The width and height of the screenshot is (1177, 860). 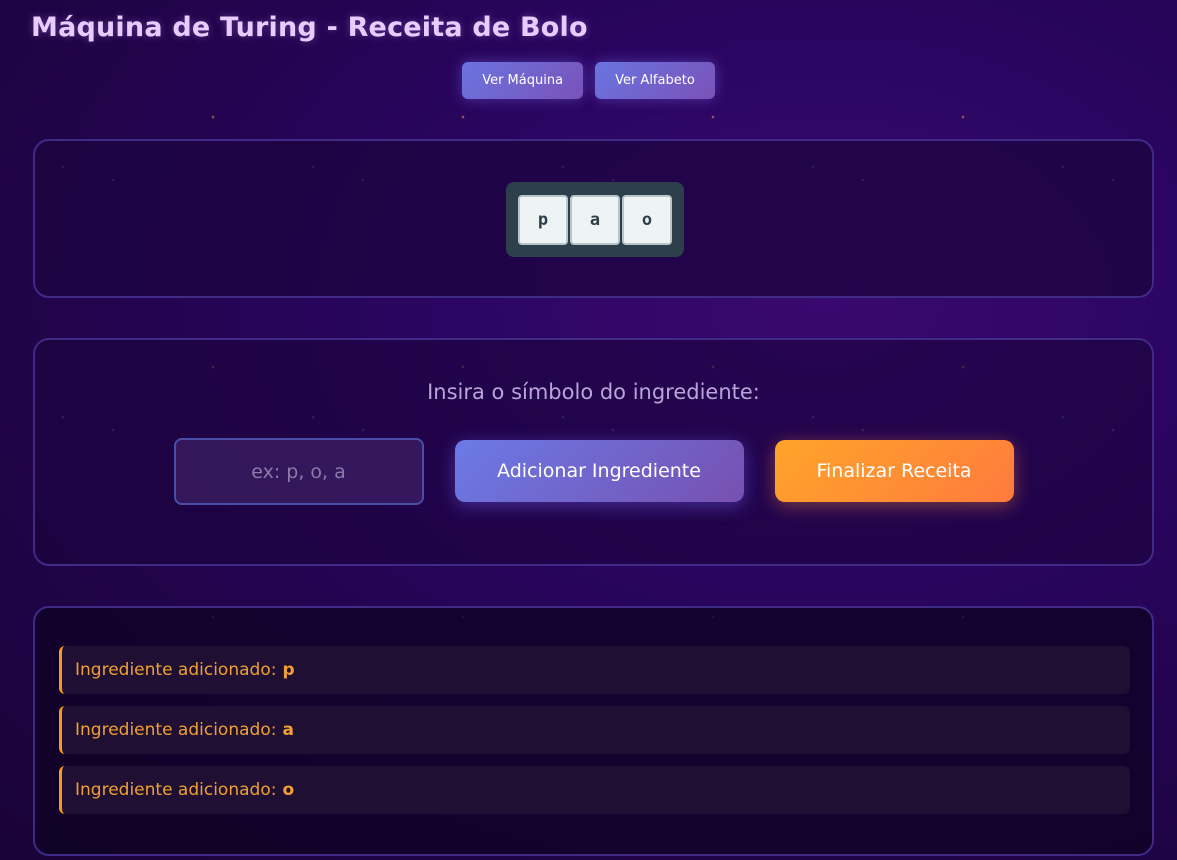 What do you see at coordinates (655, 80) in the screenshot?
I see `view-alphabet-button: Ver Alfabeto` at bounding box center [655, 80].